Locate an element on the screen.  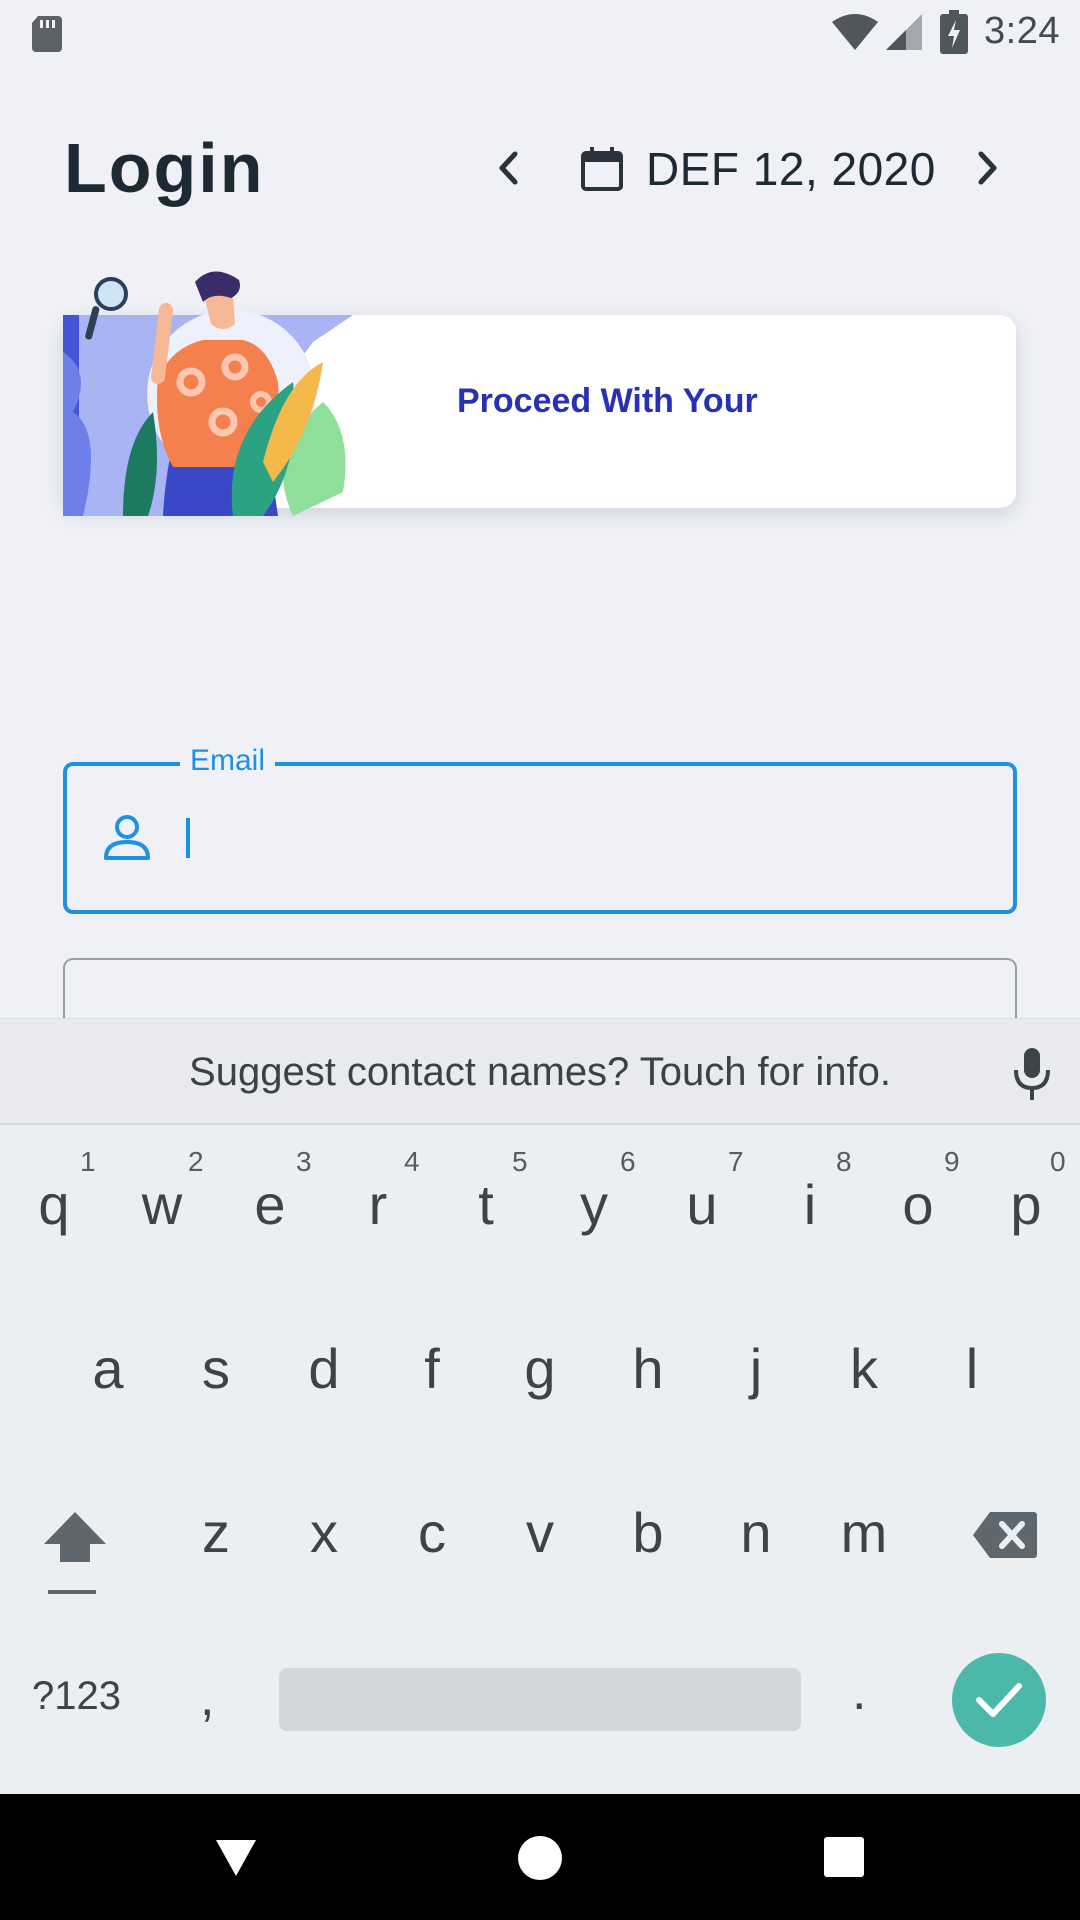
email-label: Email is located at coordinates (228, 761).